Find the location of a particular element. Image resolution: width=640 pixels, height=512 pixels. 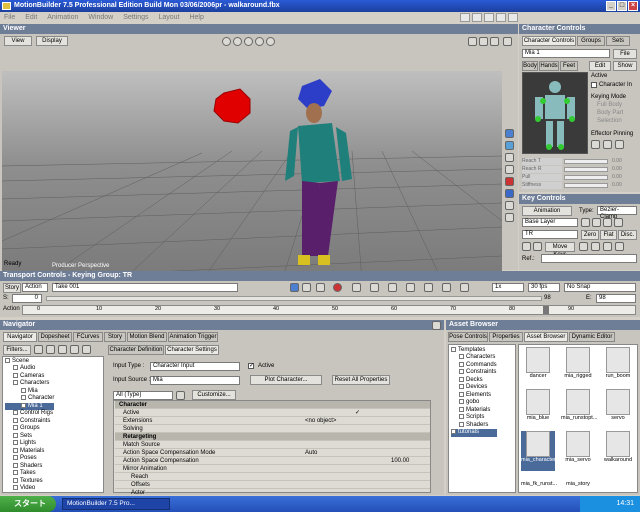

take-select: Take 001 is located at coordinates (145, 287).